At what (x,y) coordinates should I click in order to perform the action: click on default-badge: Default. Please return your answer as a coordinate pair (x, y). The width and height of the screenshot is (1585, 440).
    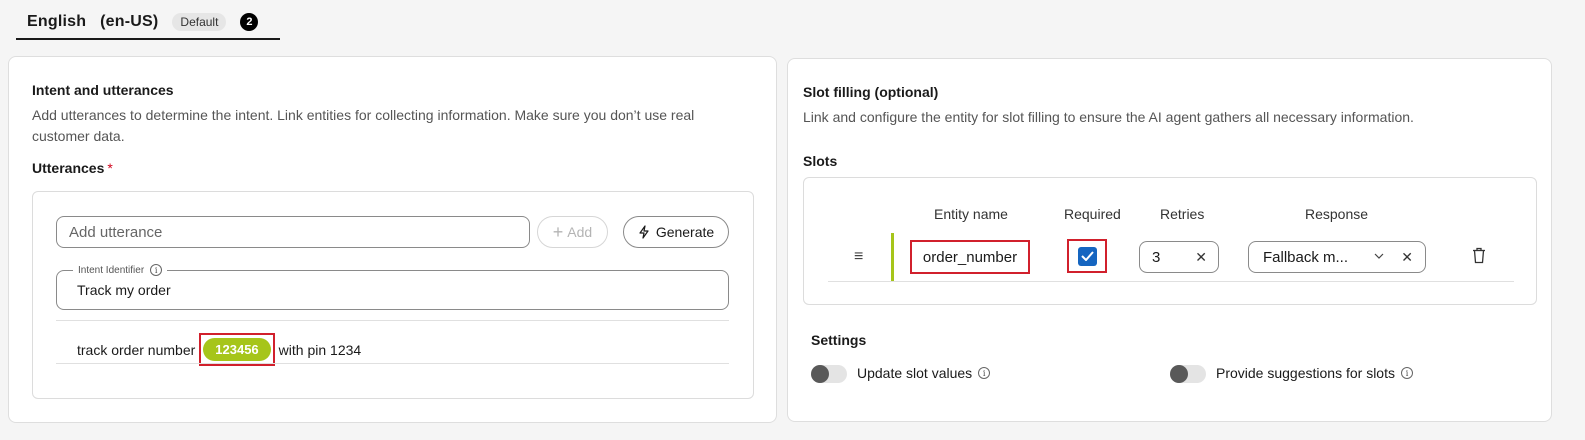
    Looking at the image, I should click on (199, 22).